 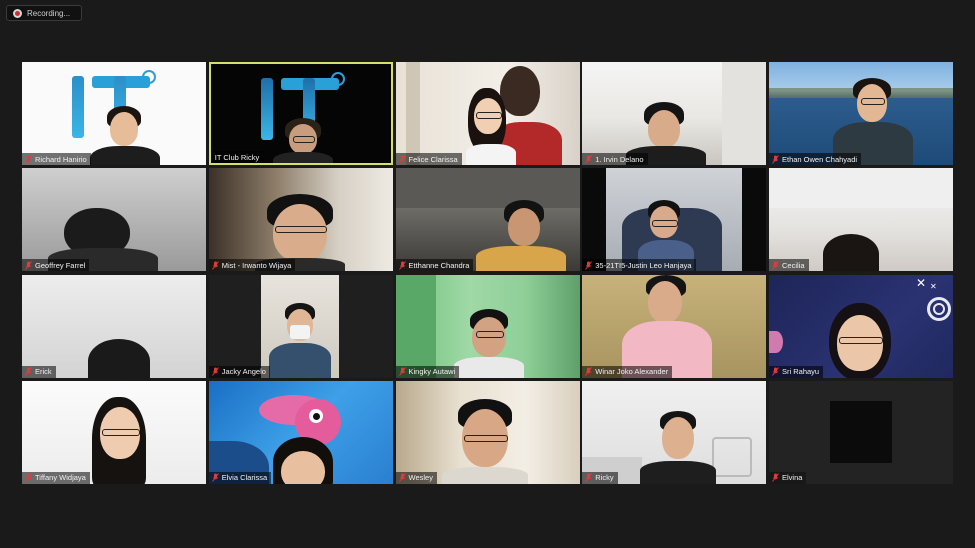 I want to click on video-tile-camera-off: Elvina, so click(x=861, y=432).